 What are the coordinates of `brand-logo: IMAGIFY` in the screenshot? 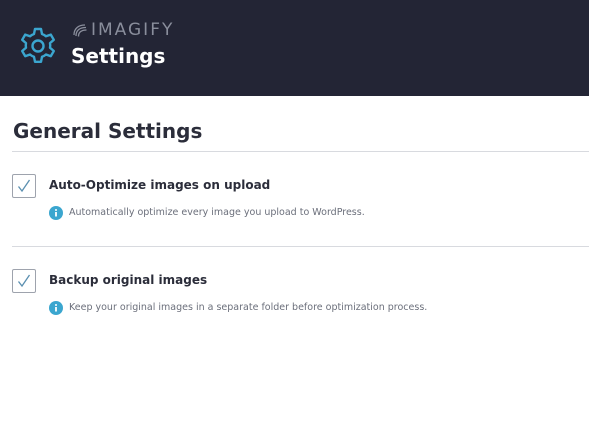 It's located at (123, 30).